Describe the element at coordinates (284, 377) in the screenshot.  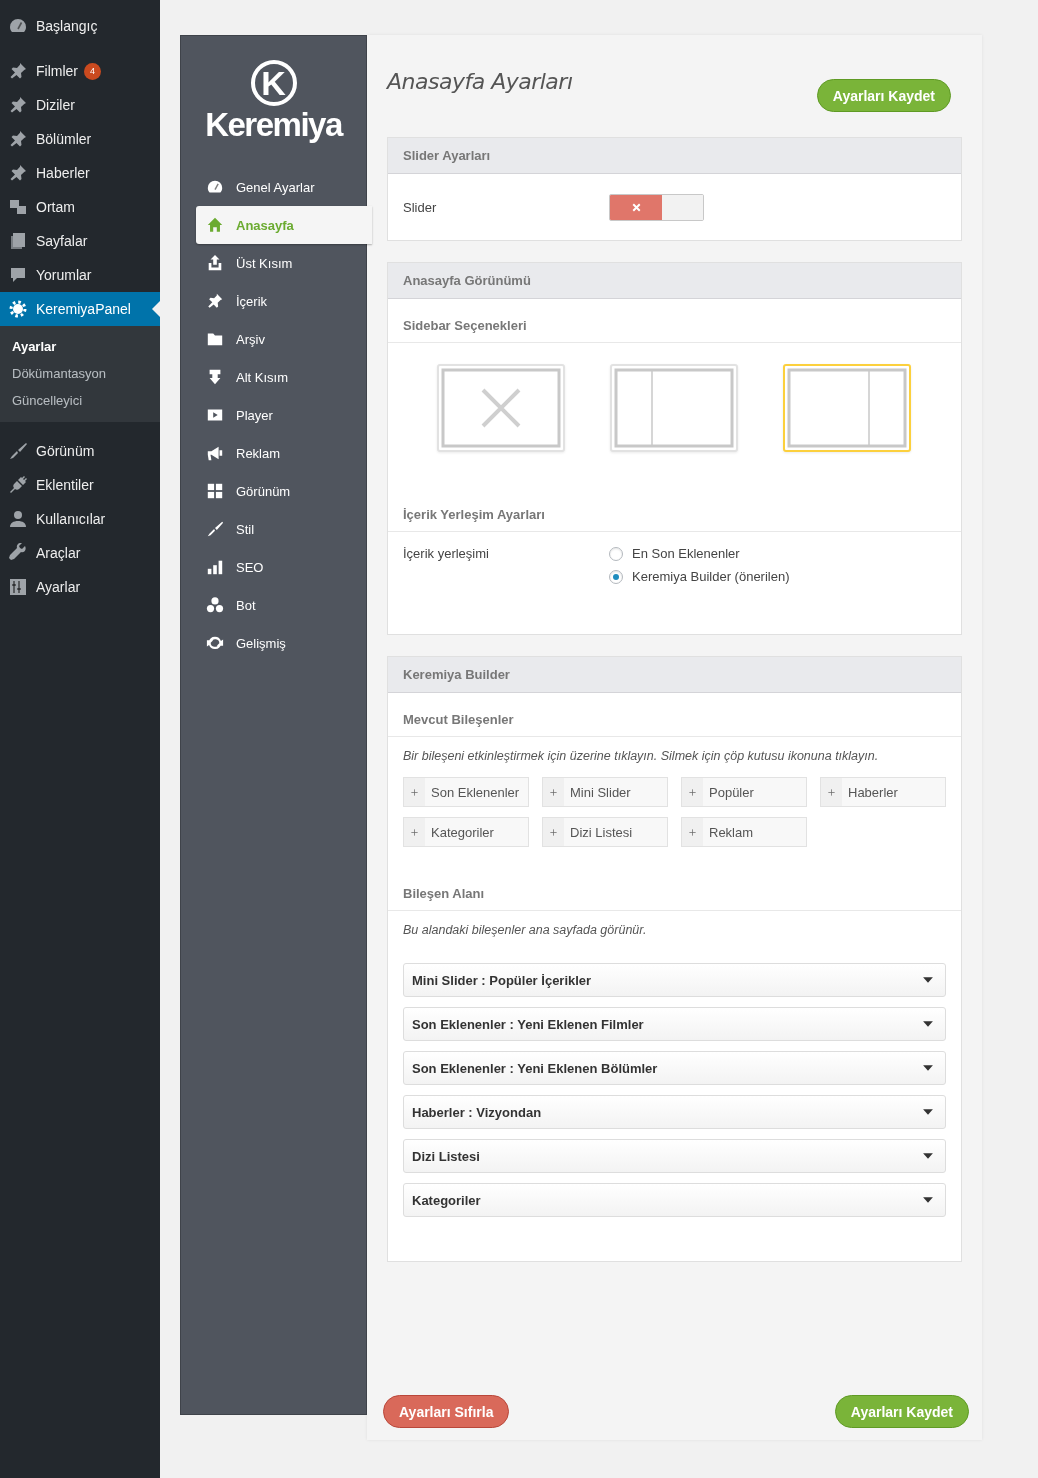
I see `nav-item: Alt Kısım` at that location.